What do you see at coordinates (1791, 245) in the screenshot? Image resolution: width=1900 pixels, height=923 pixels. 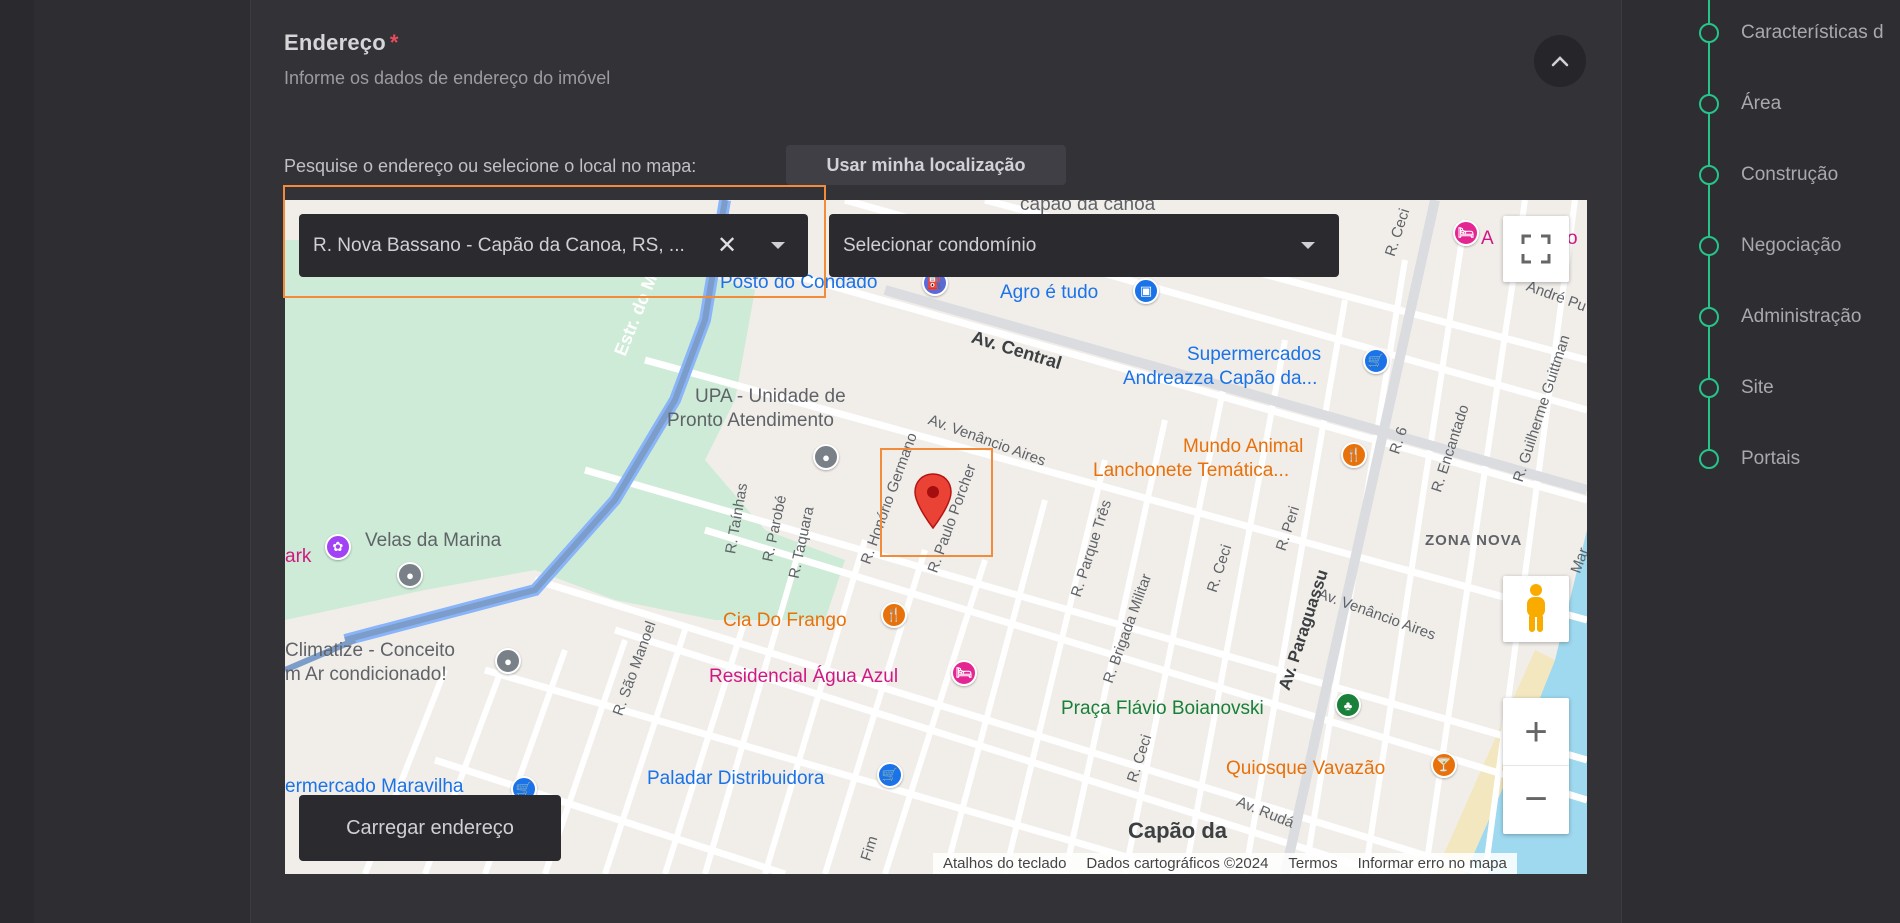 I see `step-label: Negociação` at bounding box center [1791, 245].